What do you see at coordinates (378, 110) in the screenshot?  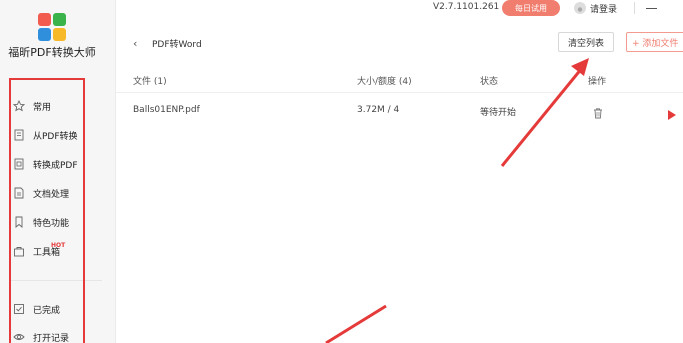 I see `file-size-cell: 3.72M / 4` at bounding box center [378, 110].